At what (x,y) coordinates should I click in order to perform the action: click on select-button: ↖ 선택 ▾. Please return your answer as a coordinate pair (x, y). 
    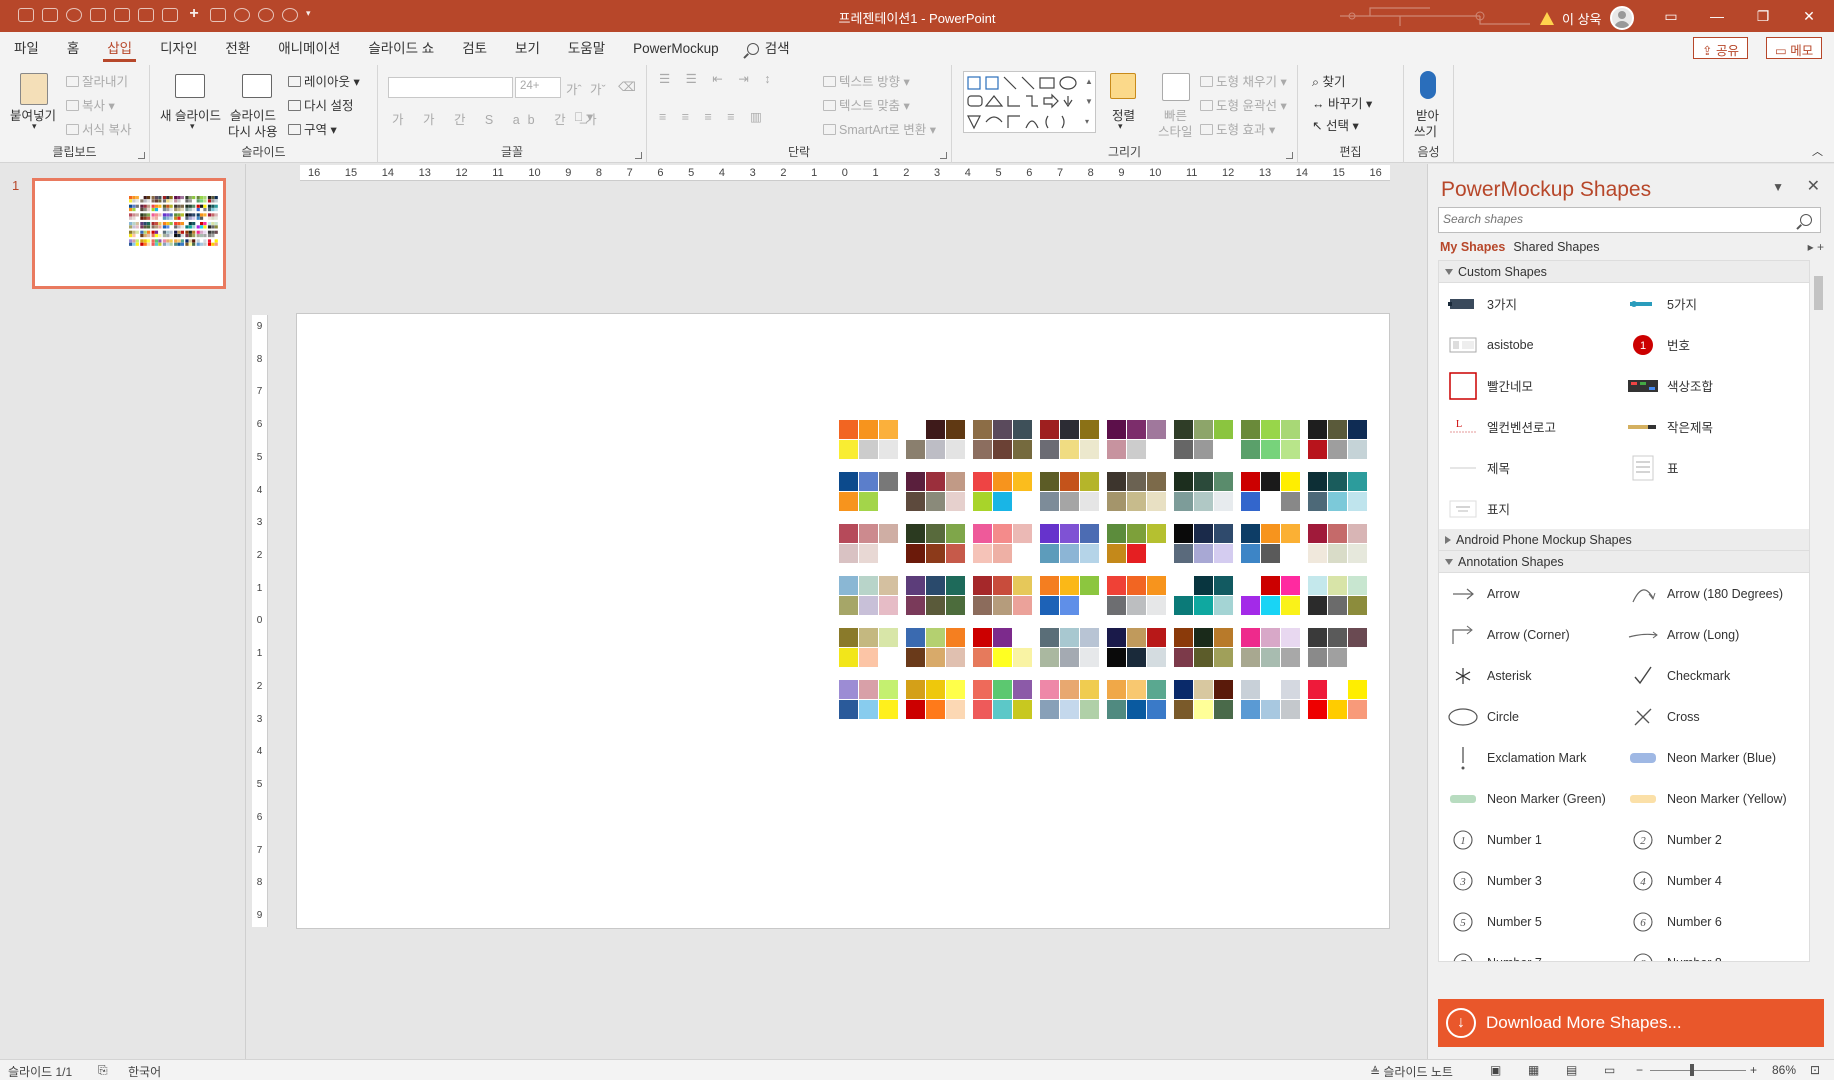
    Looking at the image, I should click on (1335, 124).